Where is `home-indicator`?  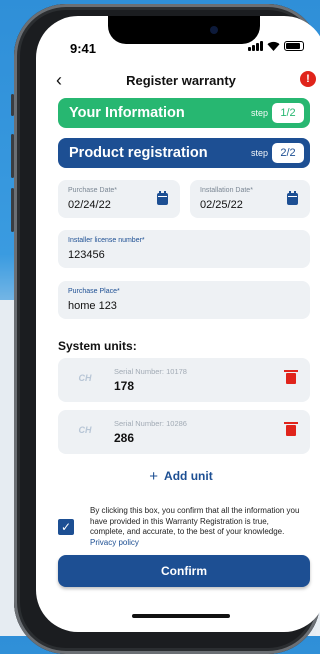 home-indicator is located at coordinates (181, 616).